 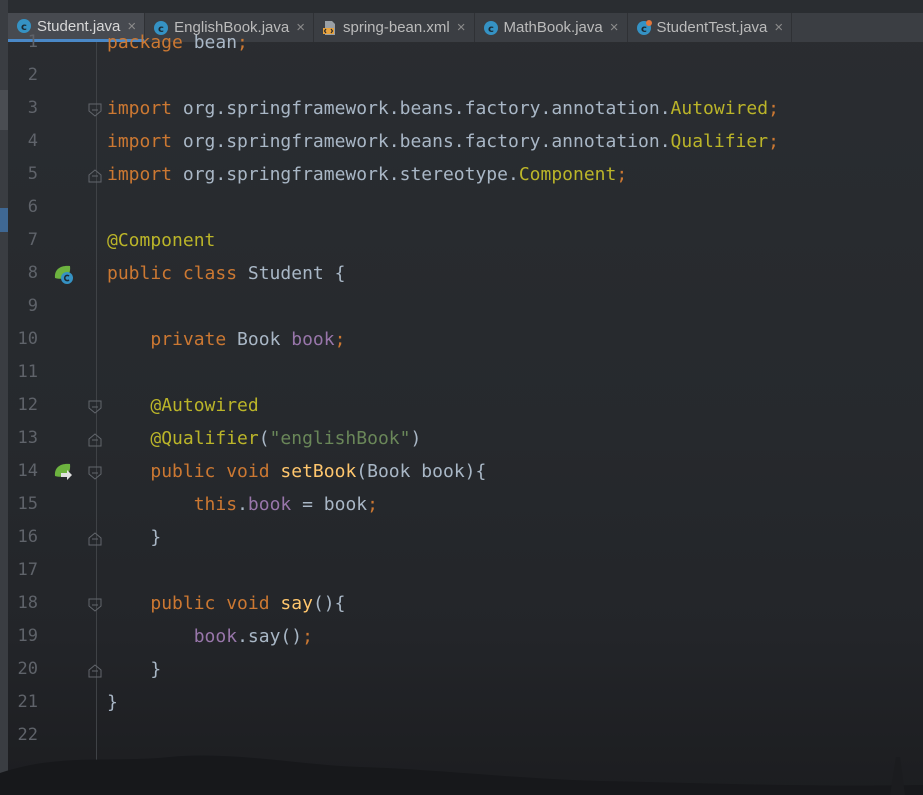 What do you see at coordinates (465, 207) in the screenshot?
I see `code-line: 6` at bounding box center [465, 207].